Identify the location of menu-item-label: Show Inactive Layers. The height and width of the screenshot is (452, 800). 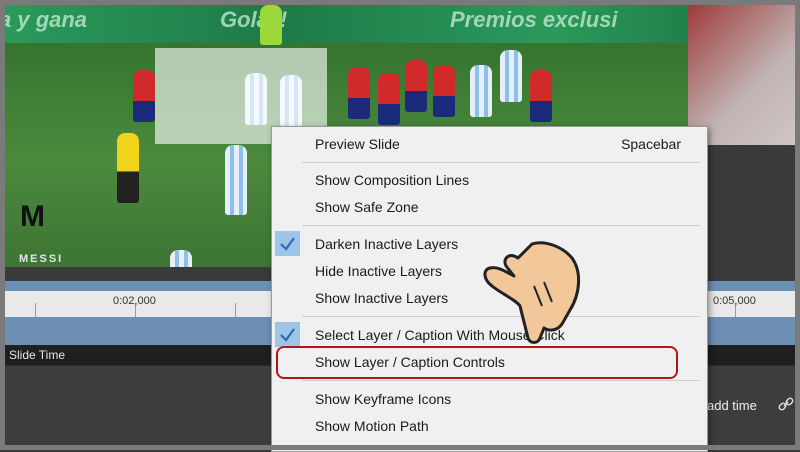
(382, 298).